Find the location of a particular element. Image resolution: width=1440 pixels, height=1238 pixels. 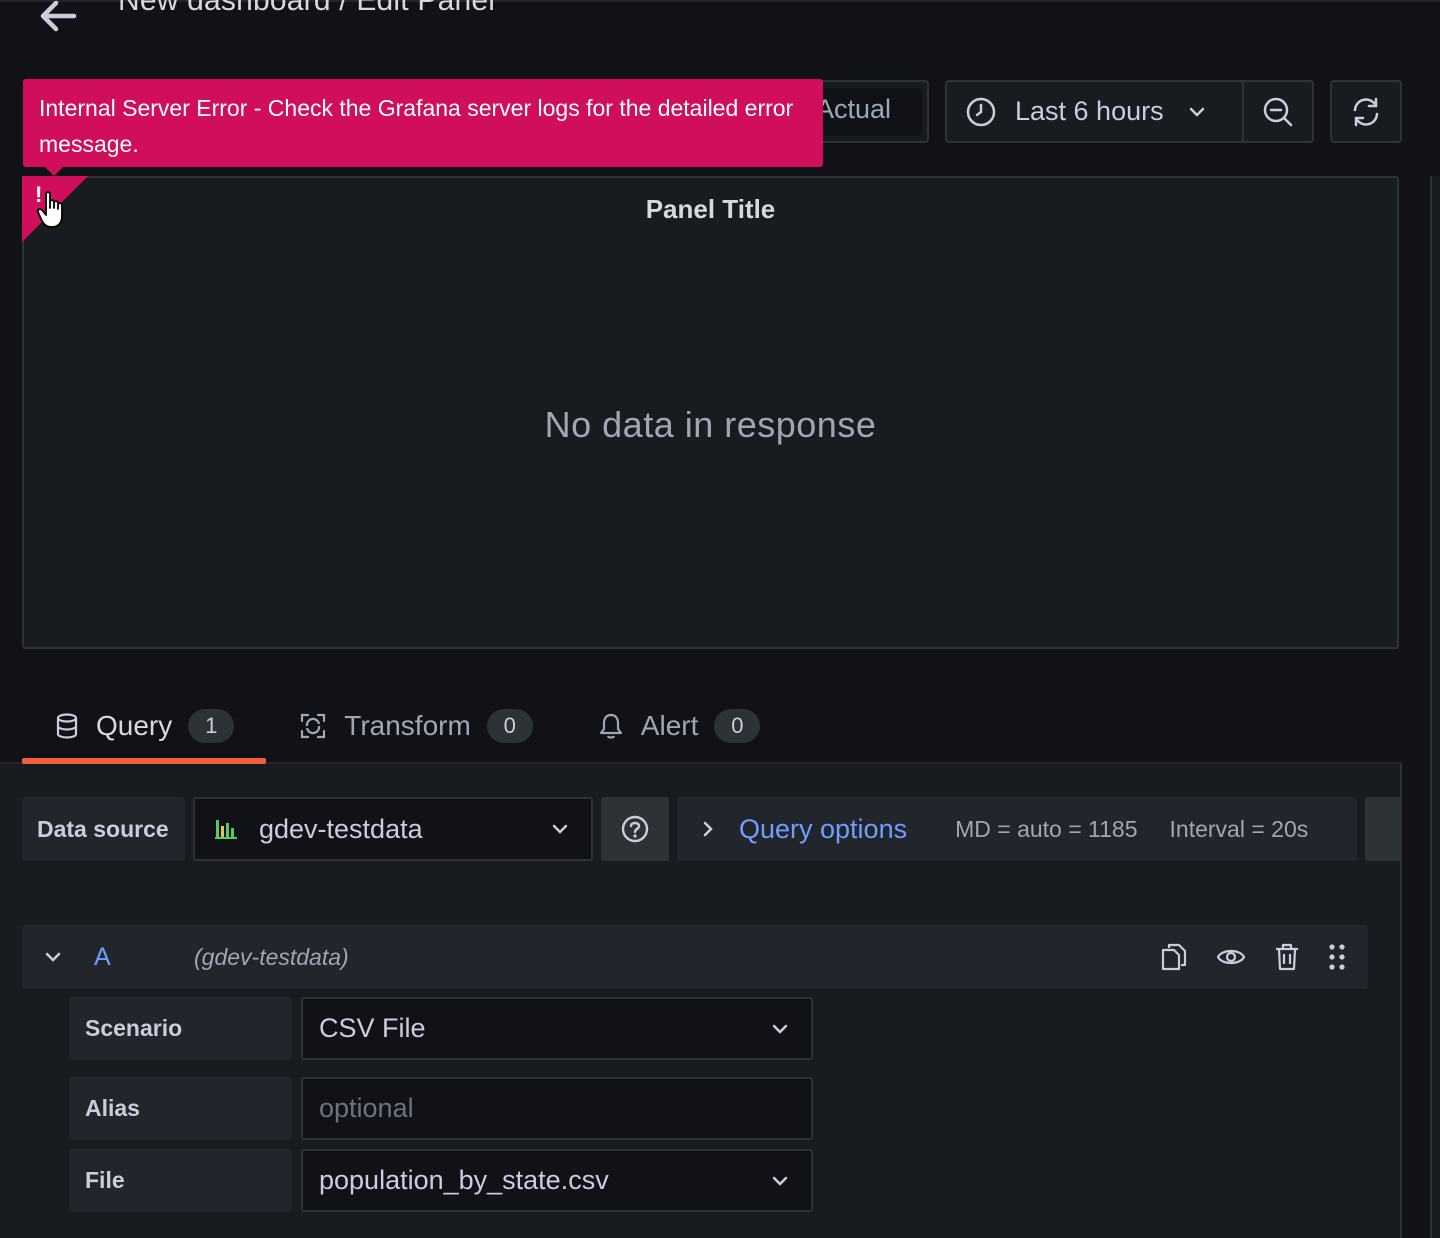

query-datasource-name: (gdev-testdata) is located at coordinates (271, 956).